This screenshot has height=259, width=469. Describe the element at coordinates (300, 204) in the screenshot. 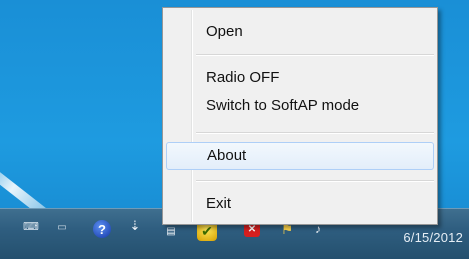

I see `menu-item-exit: Exit` at that location.